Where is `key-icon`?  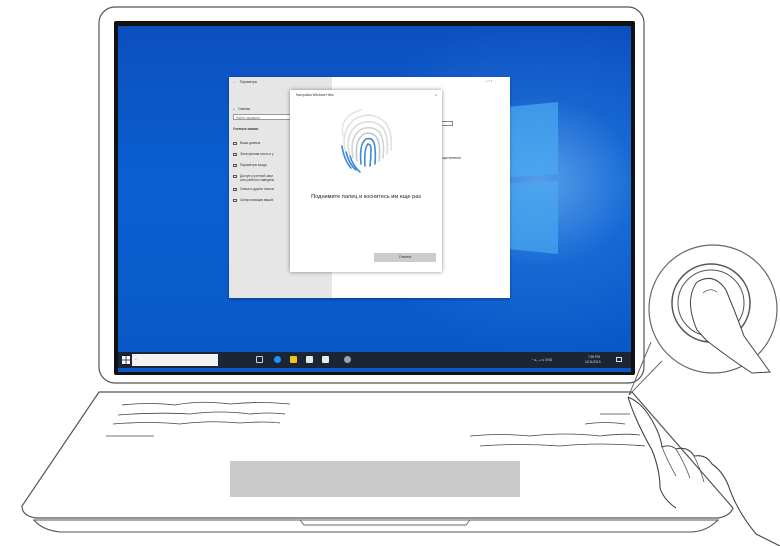
key-icon is located at coordinates (235, 165).